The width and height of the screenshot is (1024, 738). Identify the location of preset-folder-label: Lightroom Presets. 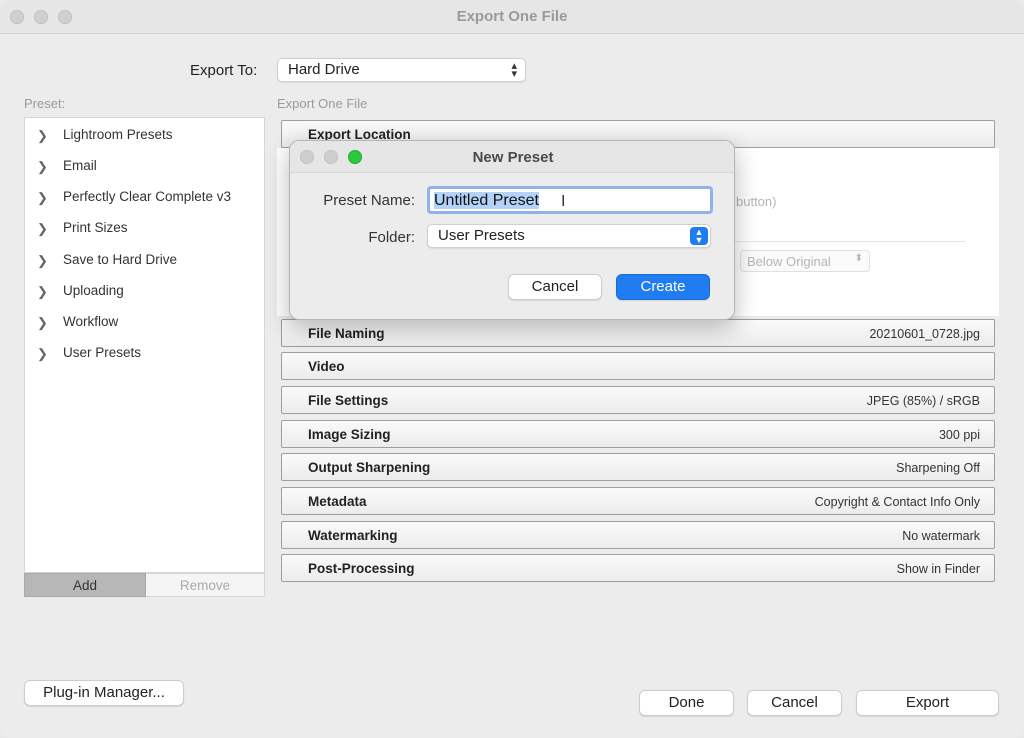
(118, 134).